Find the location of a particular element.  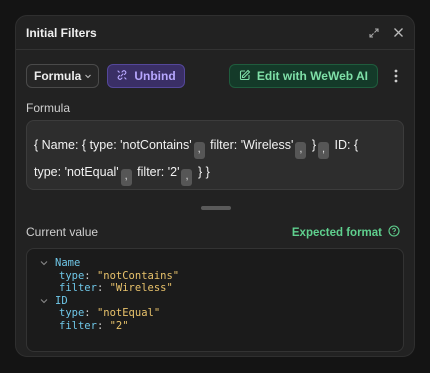

edit-with-ai-button: Edit with WeWeb AI is located at coordinates (303, 76).